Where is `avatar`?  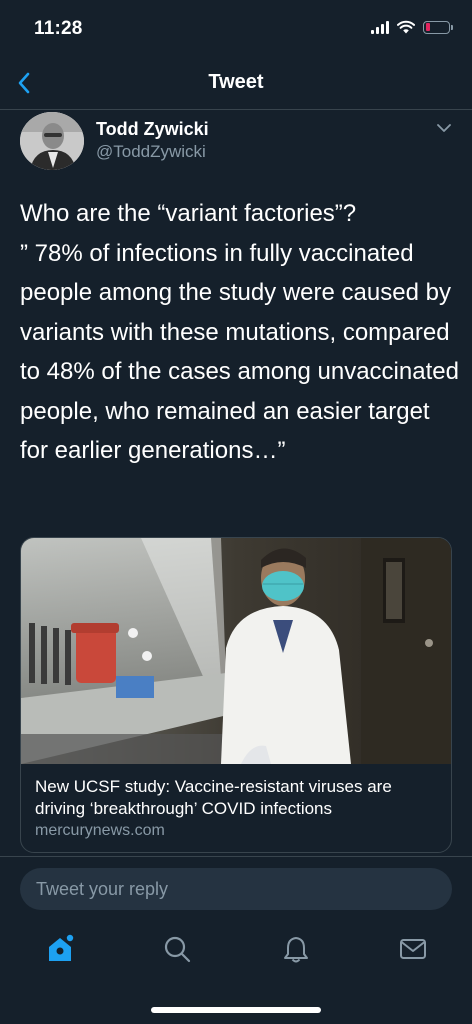 avatar is located at coordinates (52, 141).